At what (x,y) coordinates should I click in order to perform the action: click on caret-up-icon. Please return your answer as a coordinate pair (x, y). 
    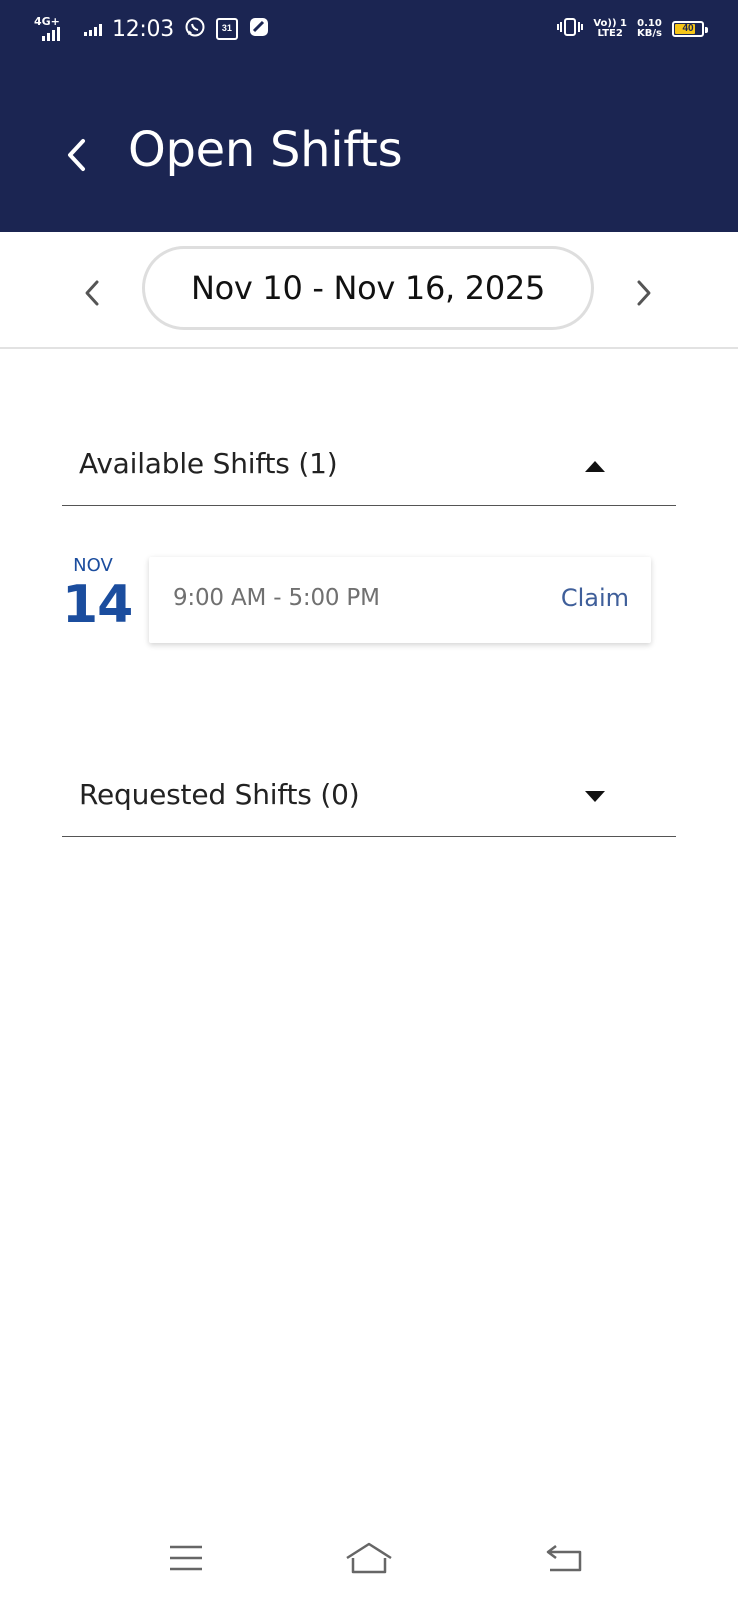
    Looking at the image, I should click on (595, 466).